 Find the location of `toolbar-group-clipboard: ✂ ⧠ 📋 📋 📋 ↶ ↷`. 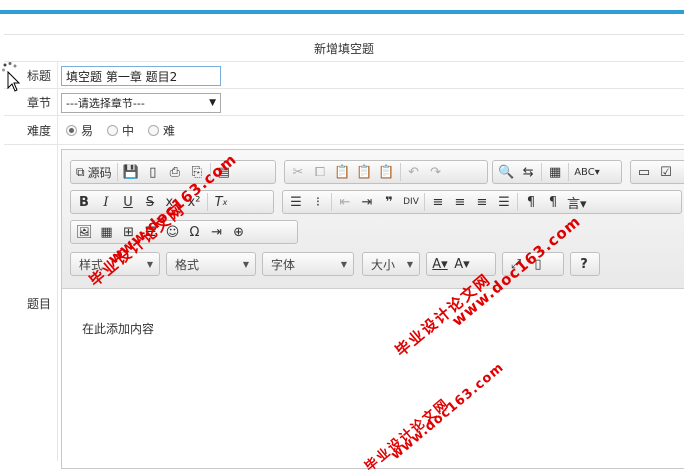

toolbar-group-clipboard: ✂ ⧠ 📋 📋 📋 ↶ ↷ is located at coordinates (386, 172).